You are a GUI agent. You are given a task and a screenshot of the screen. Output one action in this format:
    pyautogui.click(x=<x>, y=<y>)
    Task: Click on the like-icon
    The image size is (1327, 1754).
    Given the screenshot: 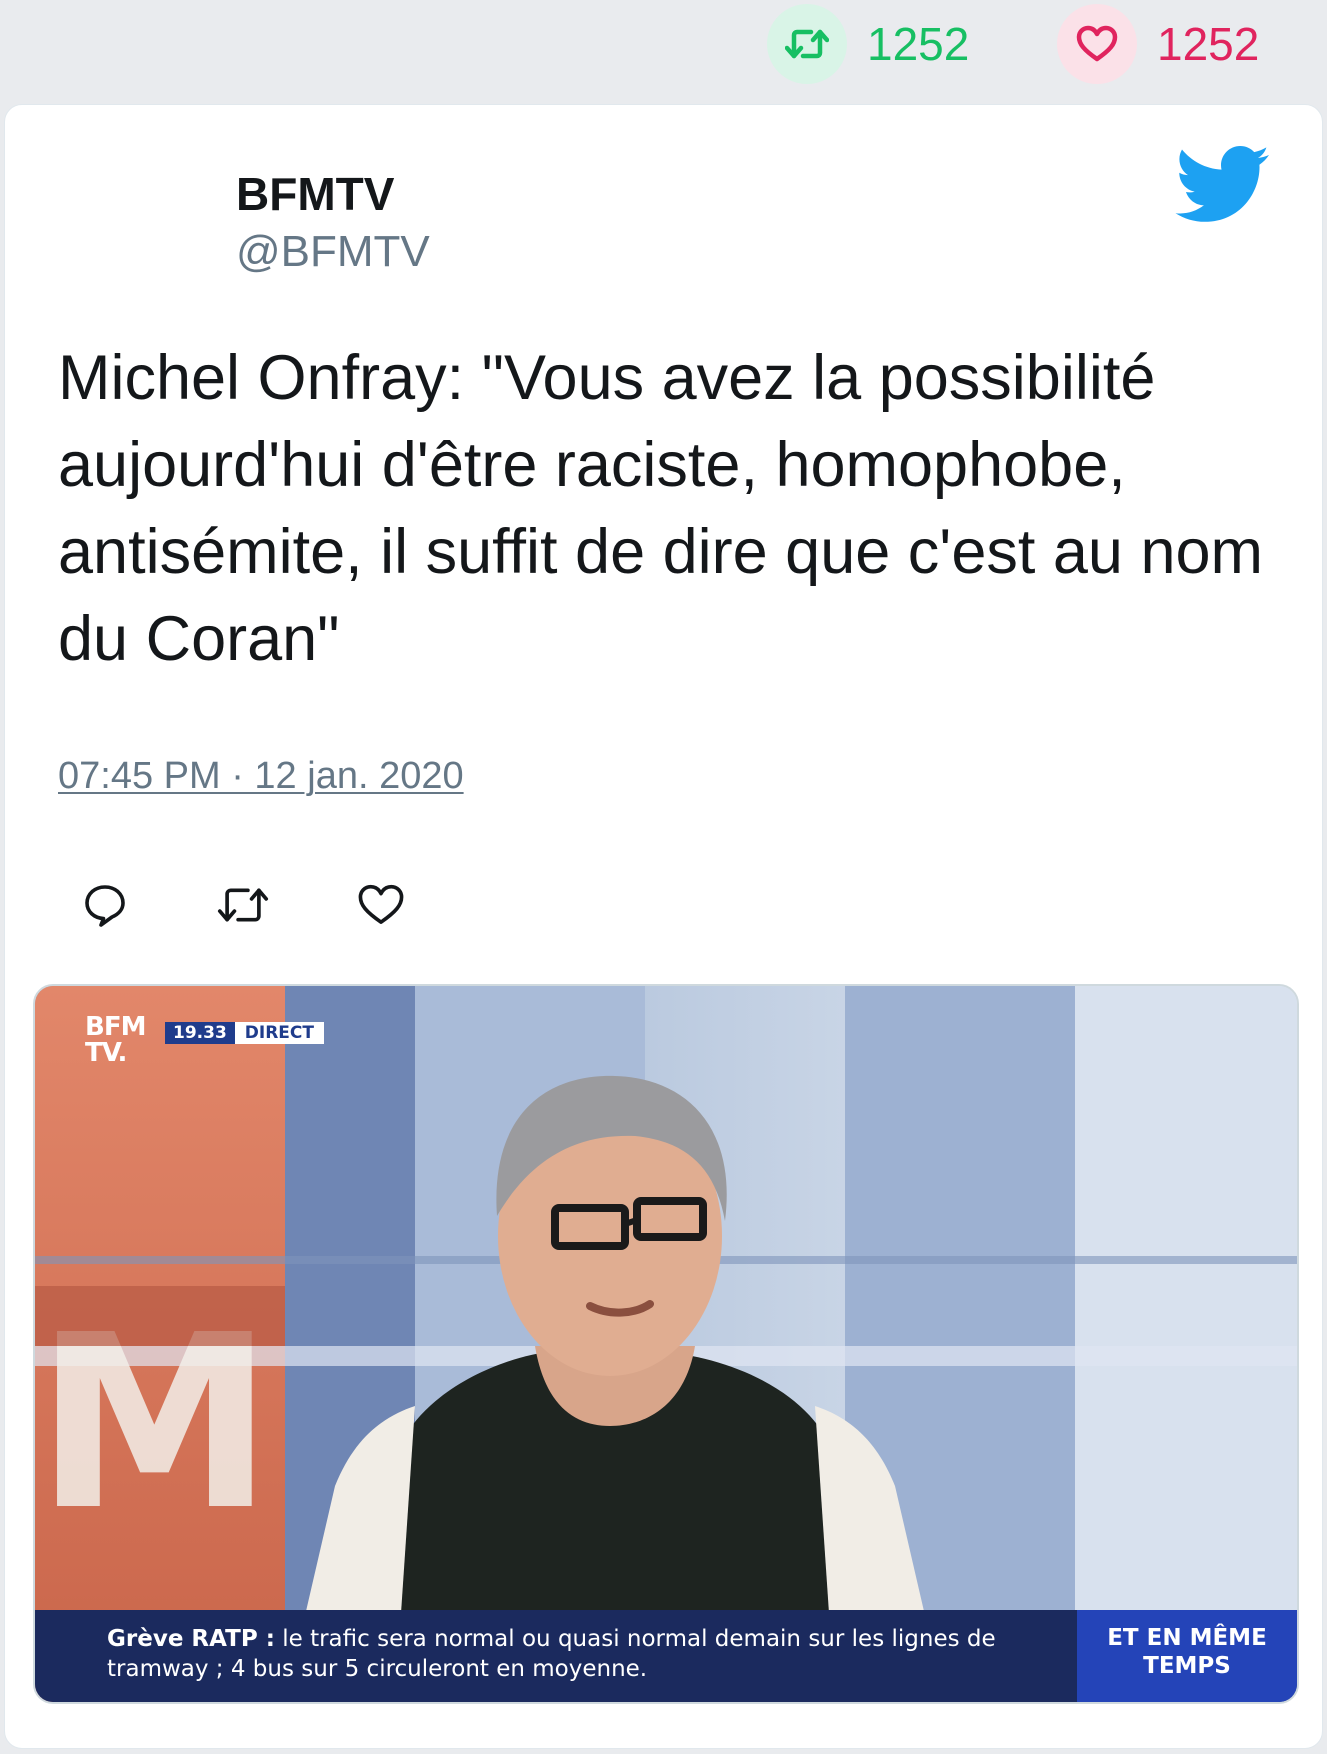 What is the action you would take?
    pyautogui.click(x=381, y=905)
    